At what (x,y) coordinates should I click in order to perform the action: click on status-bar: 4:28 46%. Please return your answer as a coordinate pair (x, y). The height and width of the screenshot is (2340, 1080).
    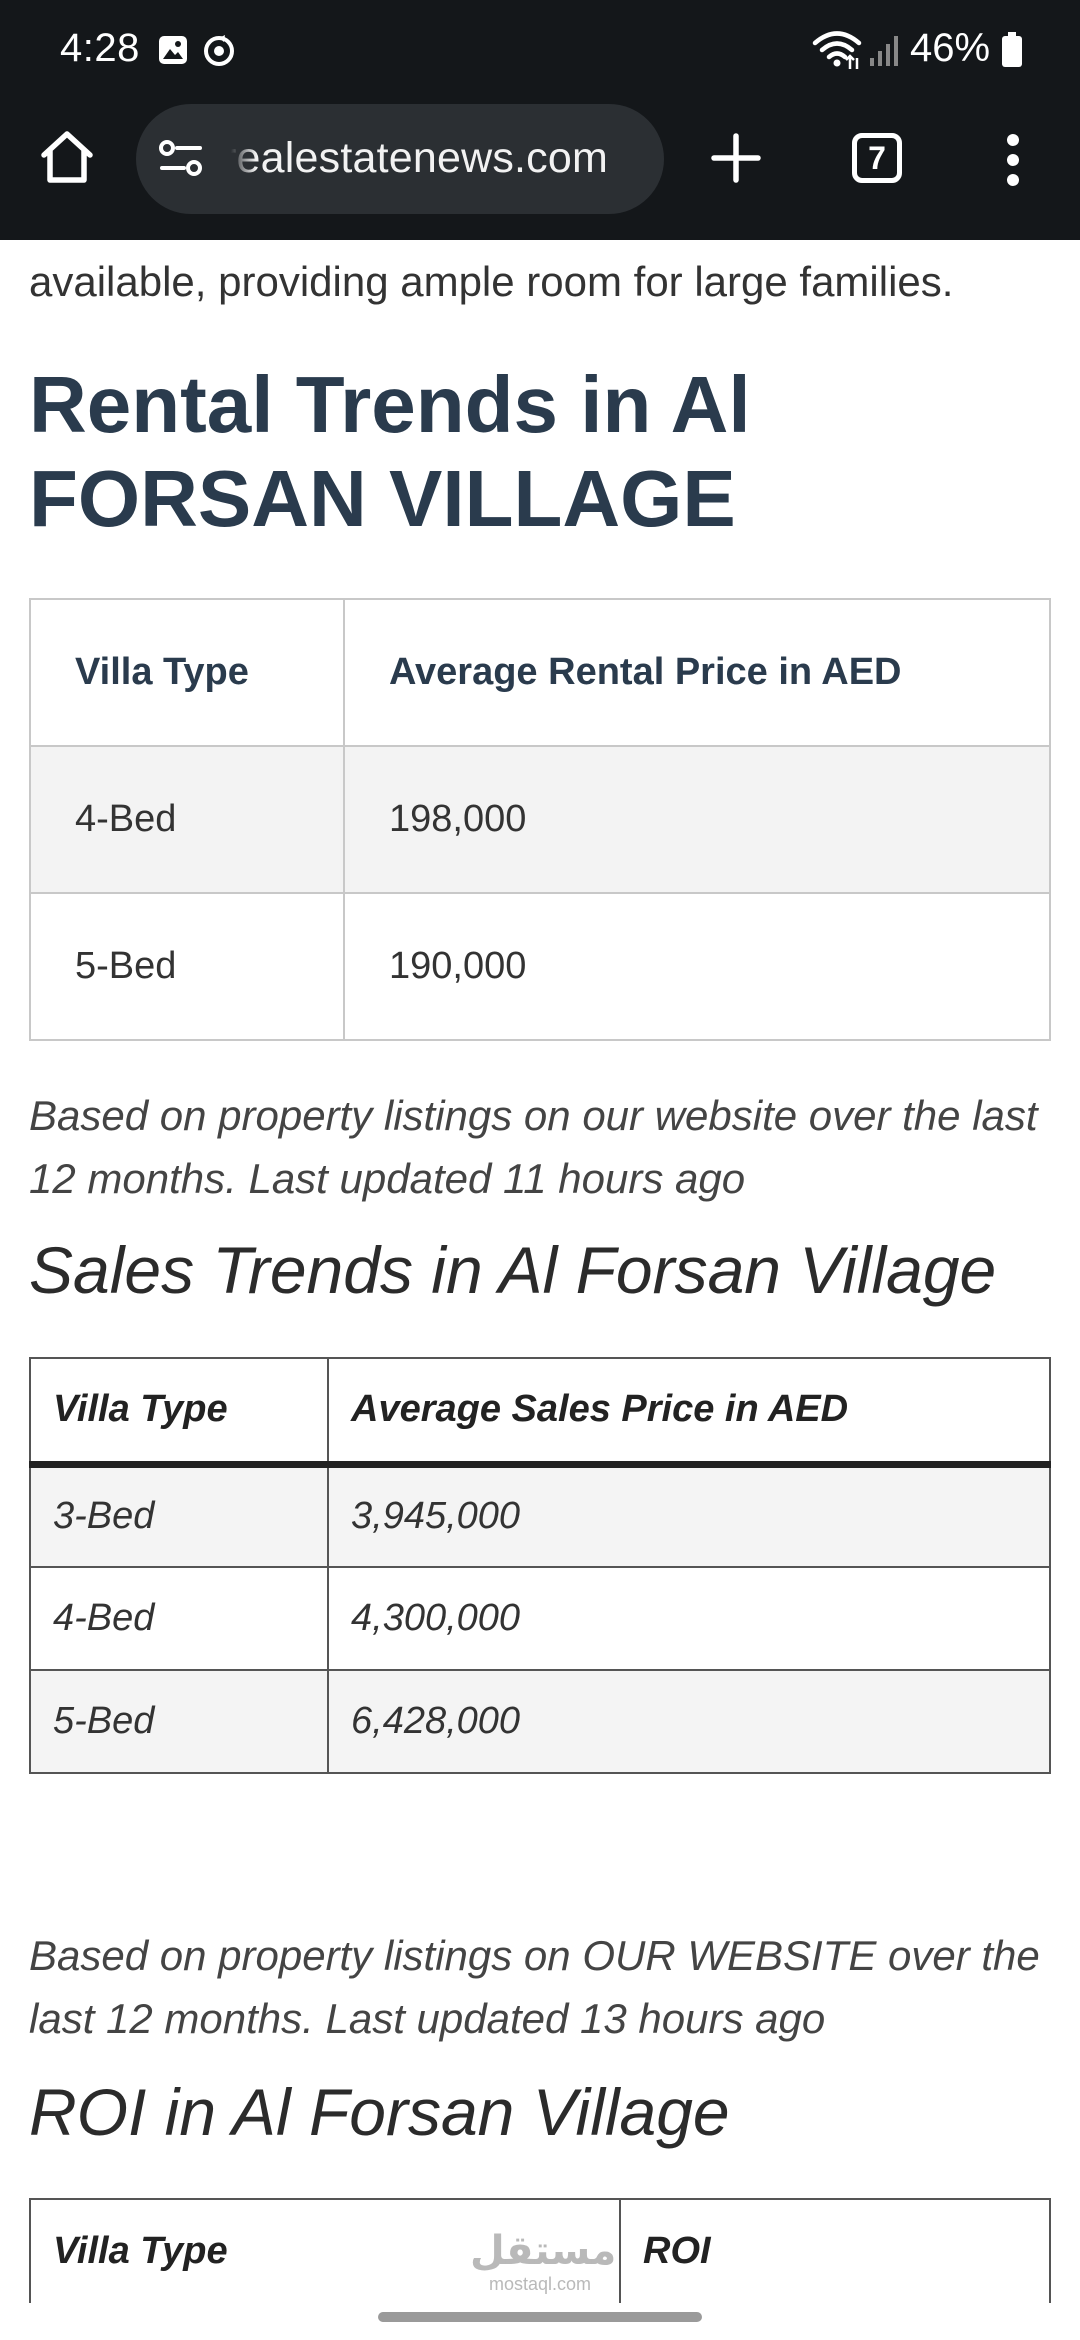
    Looking at the image, I should click on (540, 51).